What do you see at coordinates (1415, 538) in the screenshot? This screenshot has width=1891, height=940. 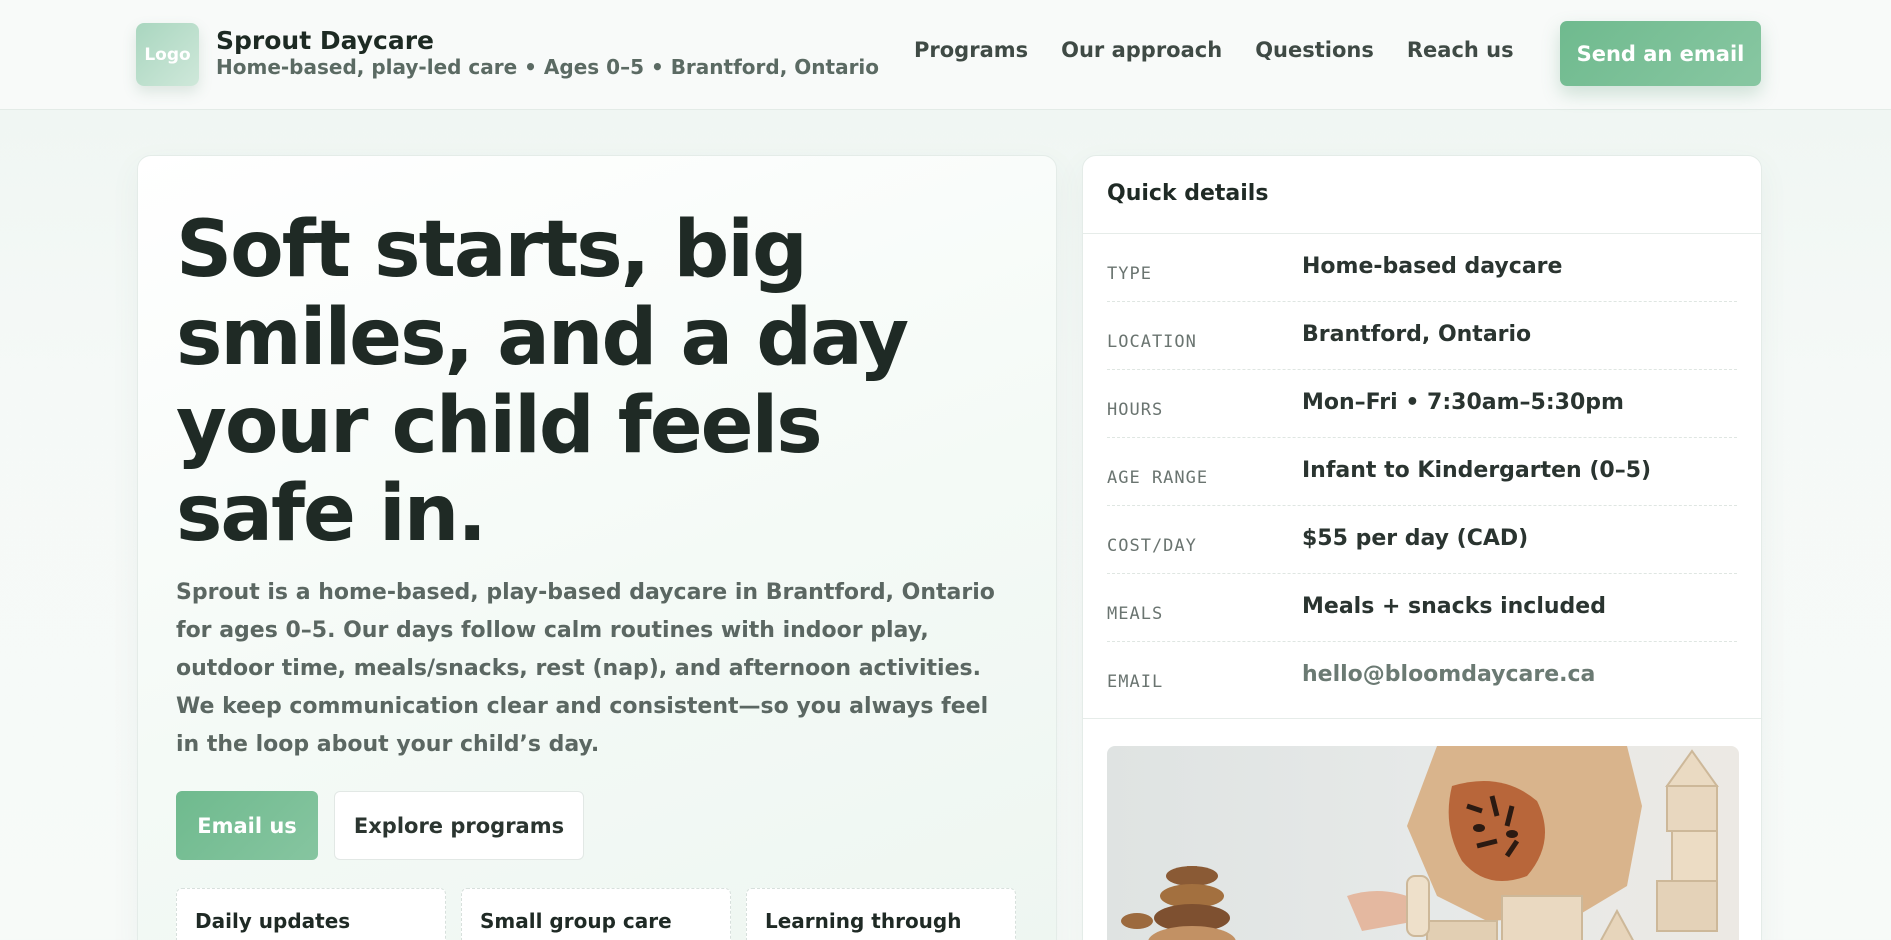 I see `detail-value: $55 per day (CAD)` at bounding box center [1415, 538].